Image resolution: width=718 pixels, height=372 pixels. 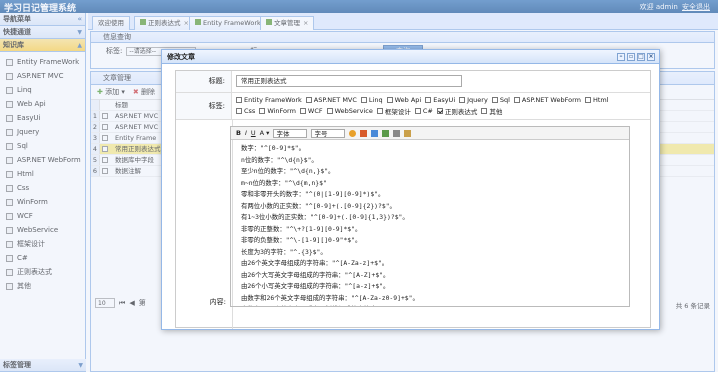 What do you see at coordinates (328, 133) in the screenshot?
I see `font-size-select: 字号` at bounding box center [328, 133].